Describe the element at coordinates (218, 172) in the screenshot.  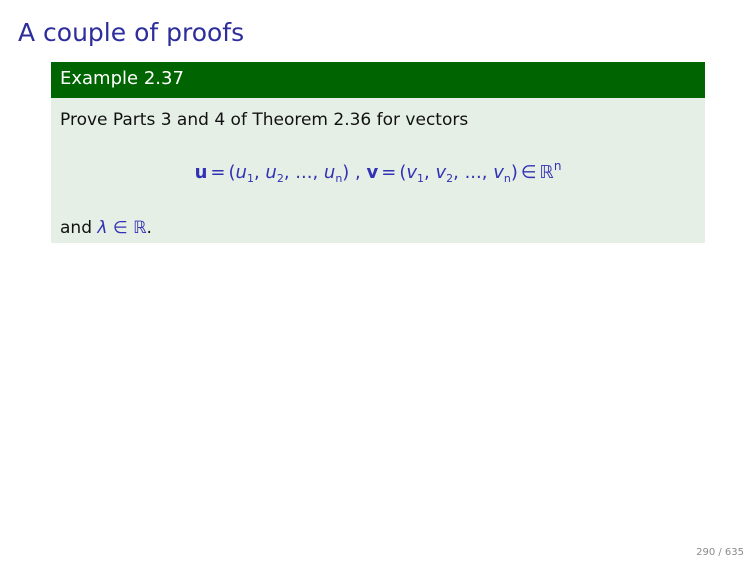
I see `equals-sign: =` at that location.